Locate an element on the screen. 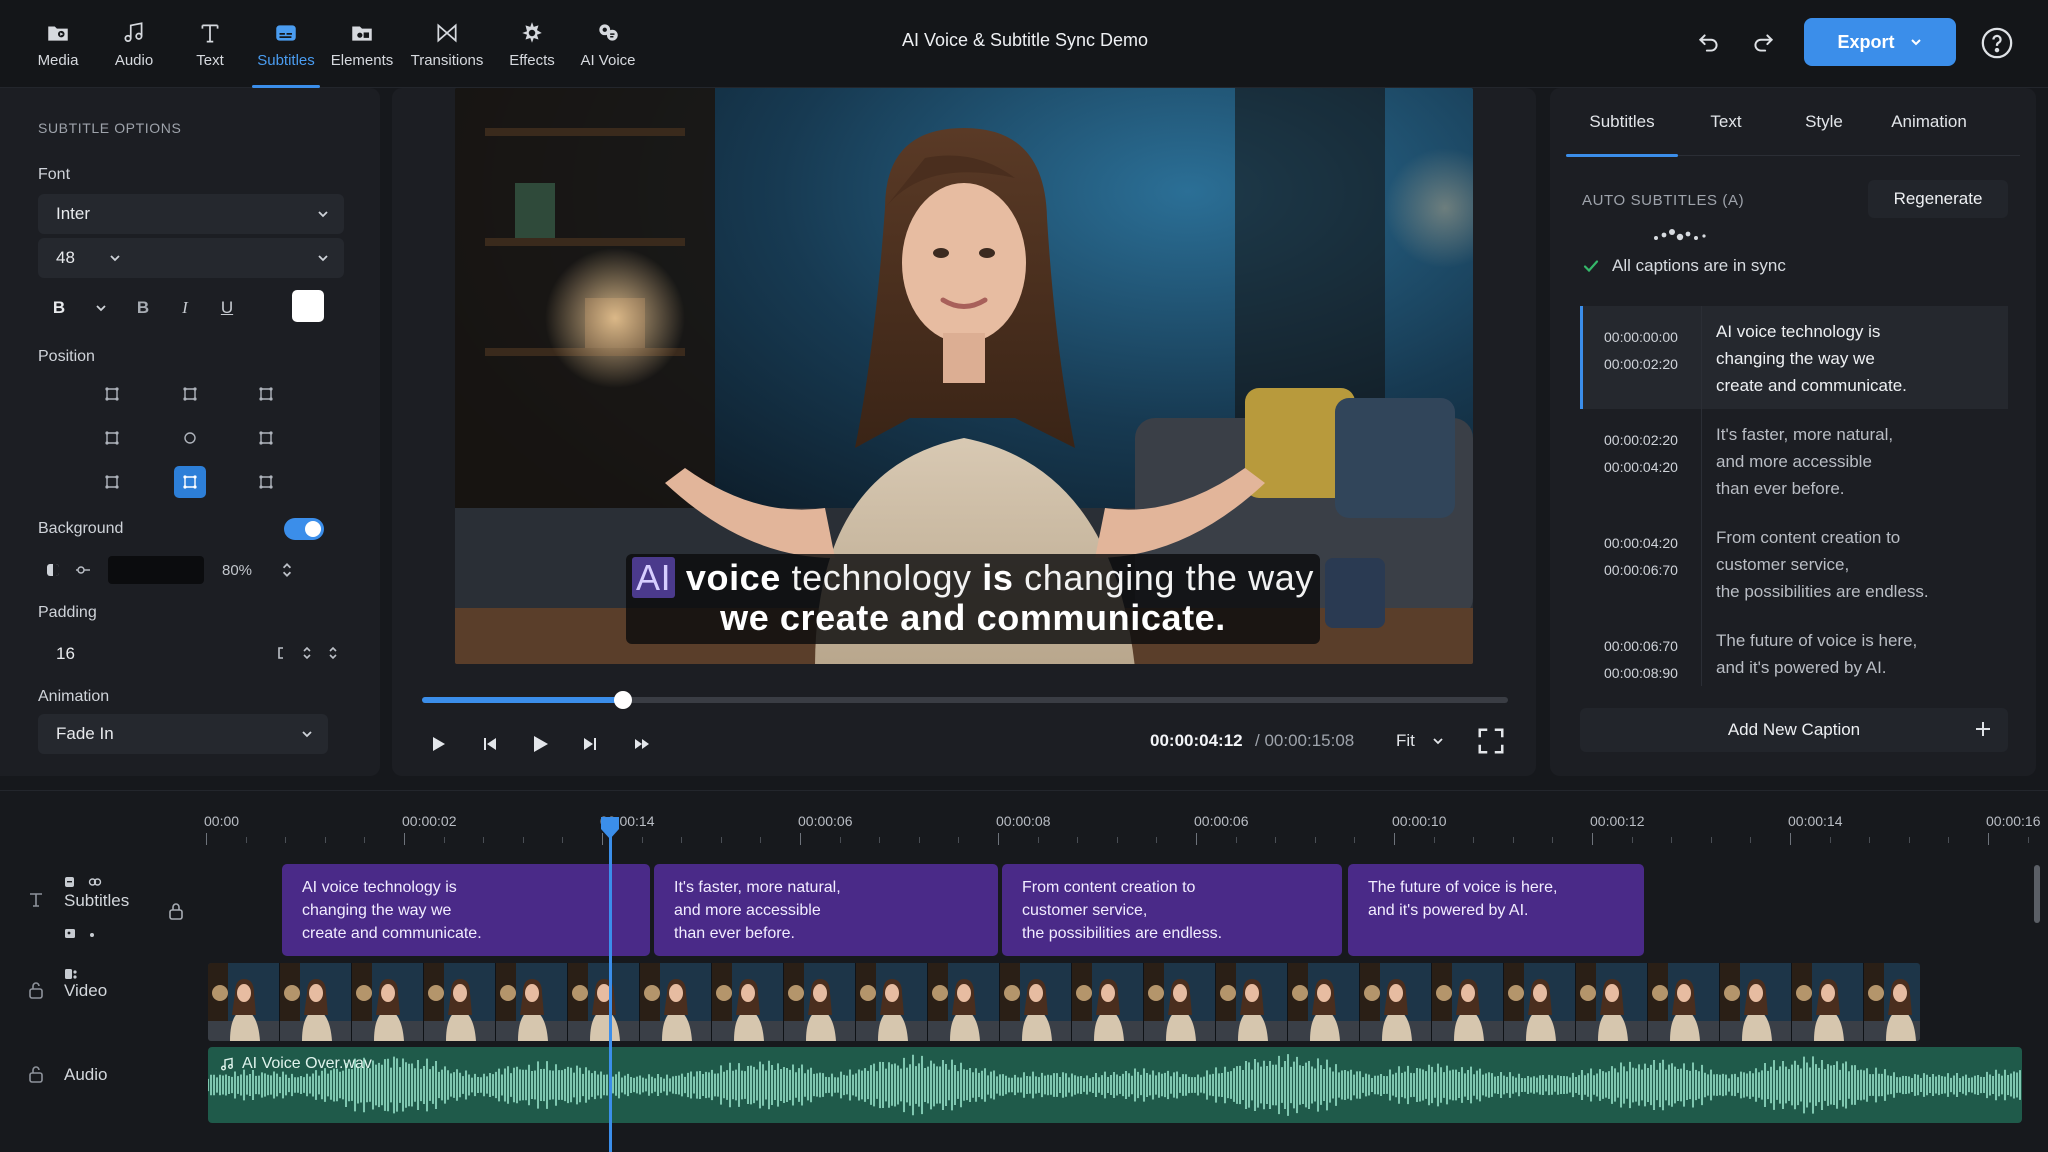  tab-subtitles: Subtitles is located at coordinates (1622, 122).